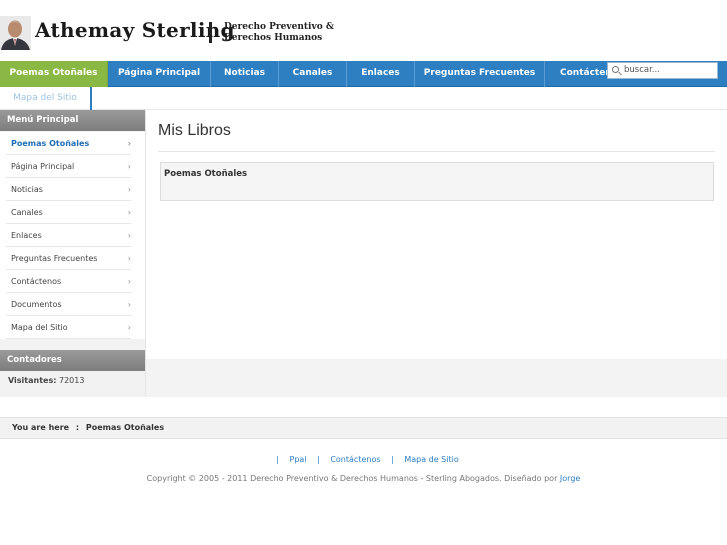  I want to click on article-box: Poemas Otoñales, so click(437, 181).